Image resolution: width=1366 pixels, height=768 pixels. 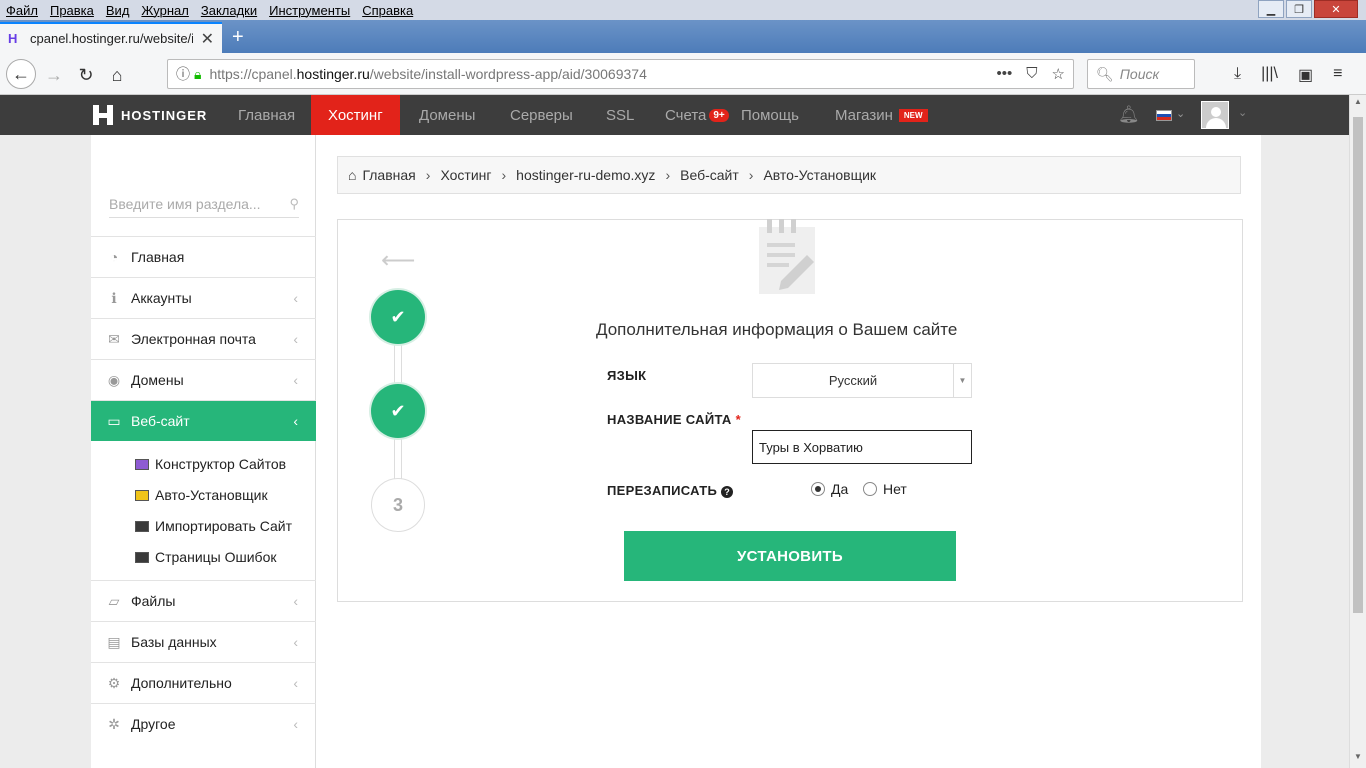 What do you see at coordinates (1180, 113) in the screenshot?
I see `language-chevron-down-icon: ⌄` at bounding box center [1180, 113].